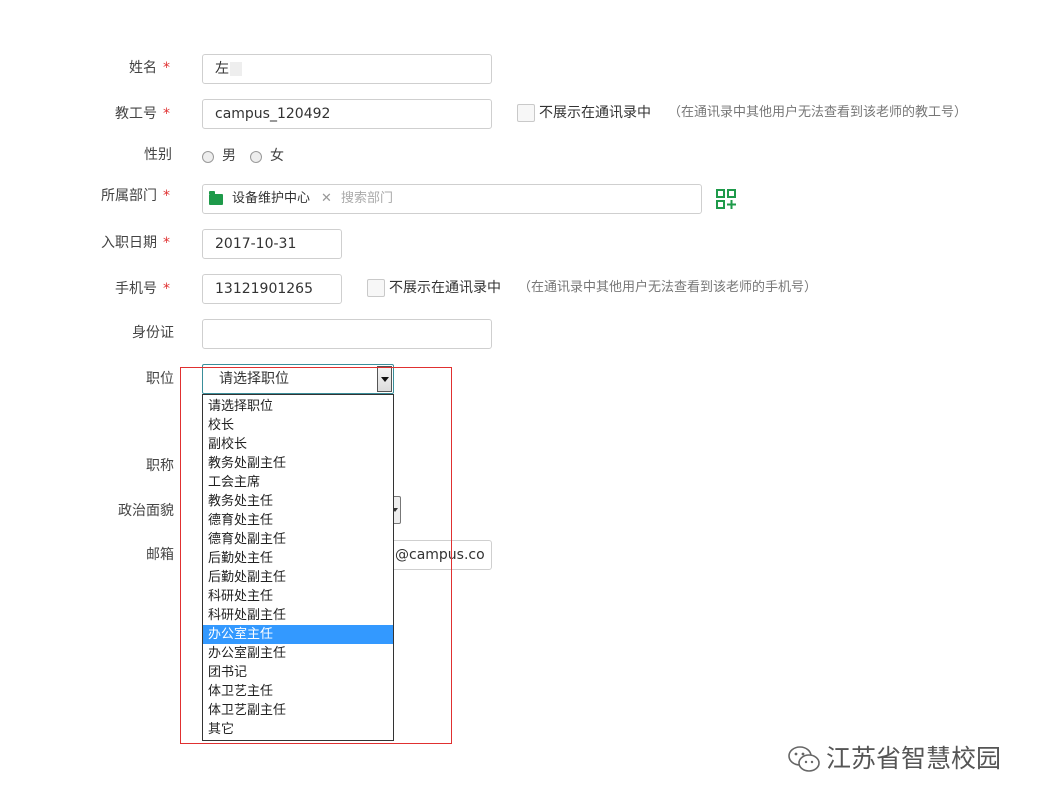 This screenshot has width=1040, height=804. I want to click on phone-input: 13121901265, so click(272, 289).